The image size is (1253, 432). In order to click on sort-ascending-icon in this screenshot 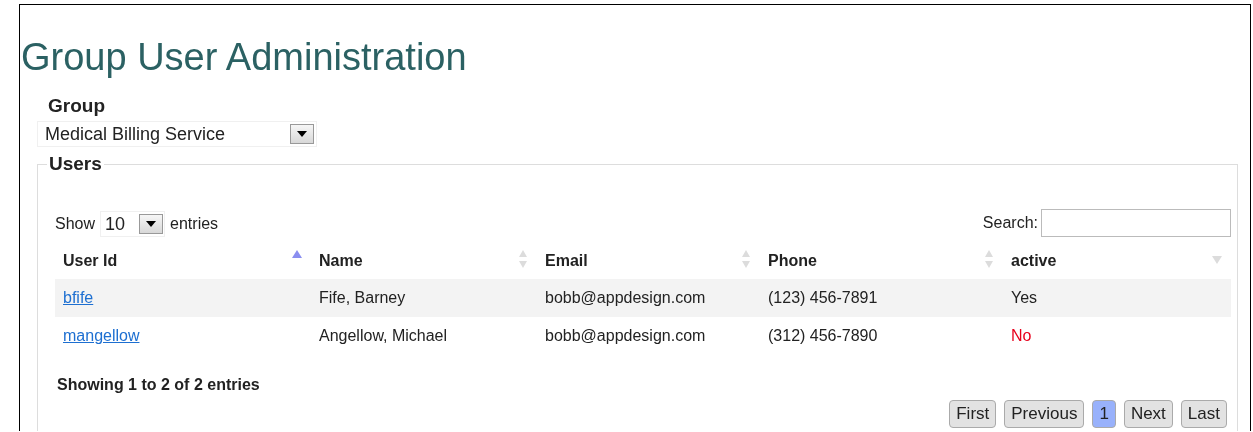, I will do `click(297, 254)`.